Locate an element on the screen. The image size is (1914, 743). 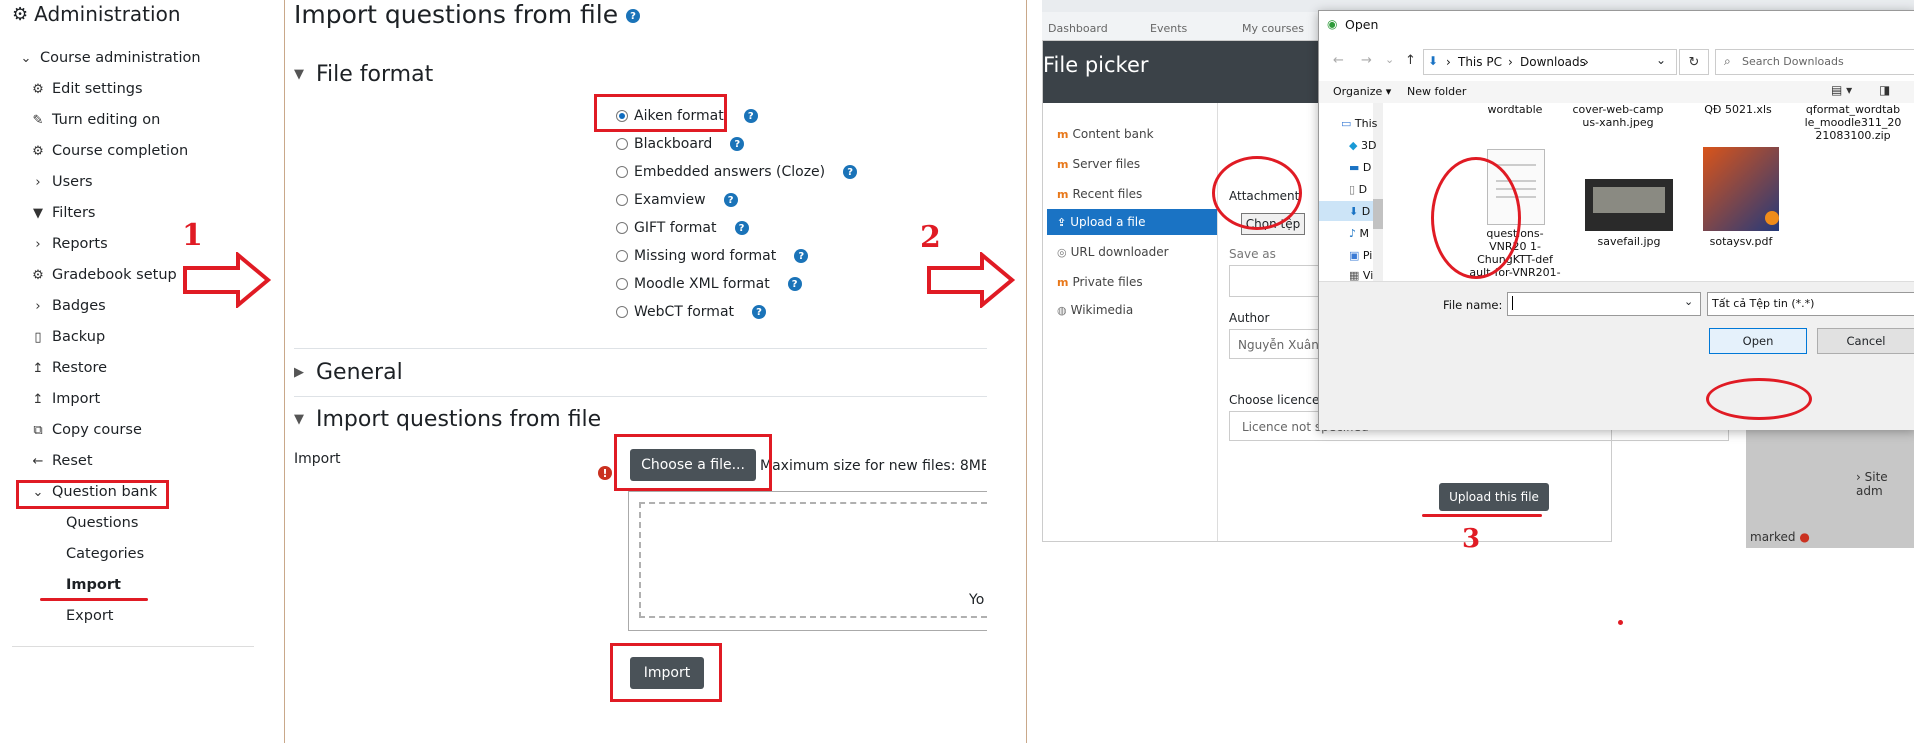
nav-import: ↥ Import is located at coordinates (65, 399).